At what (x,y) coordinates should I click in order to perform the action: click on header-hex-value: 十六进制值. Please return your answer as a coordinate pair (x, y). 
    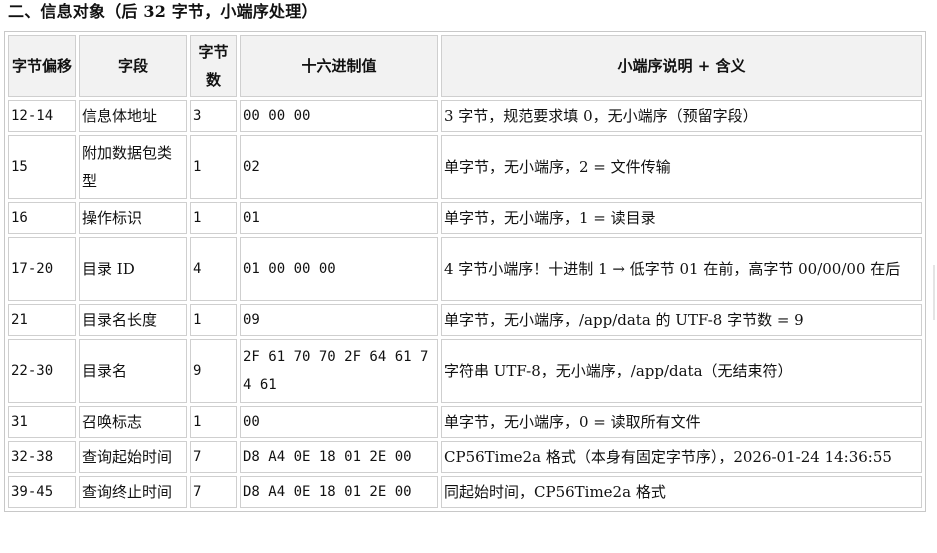
    Looking at the image, I should click on (339, 66).